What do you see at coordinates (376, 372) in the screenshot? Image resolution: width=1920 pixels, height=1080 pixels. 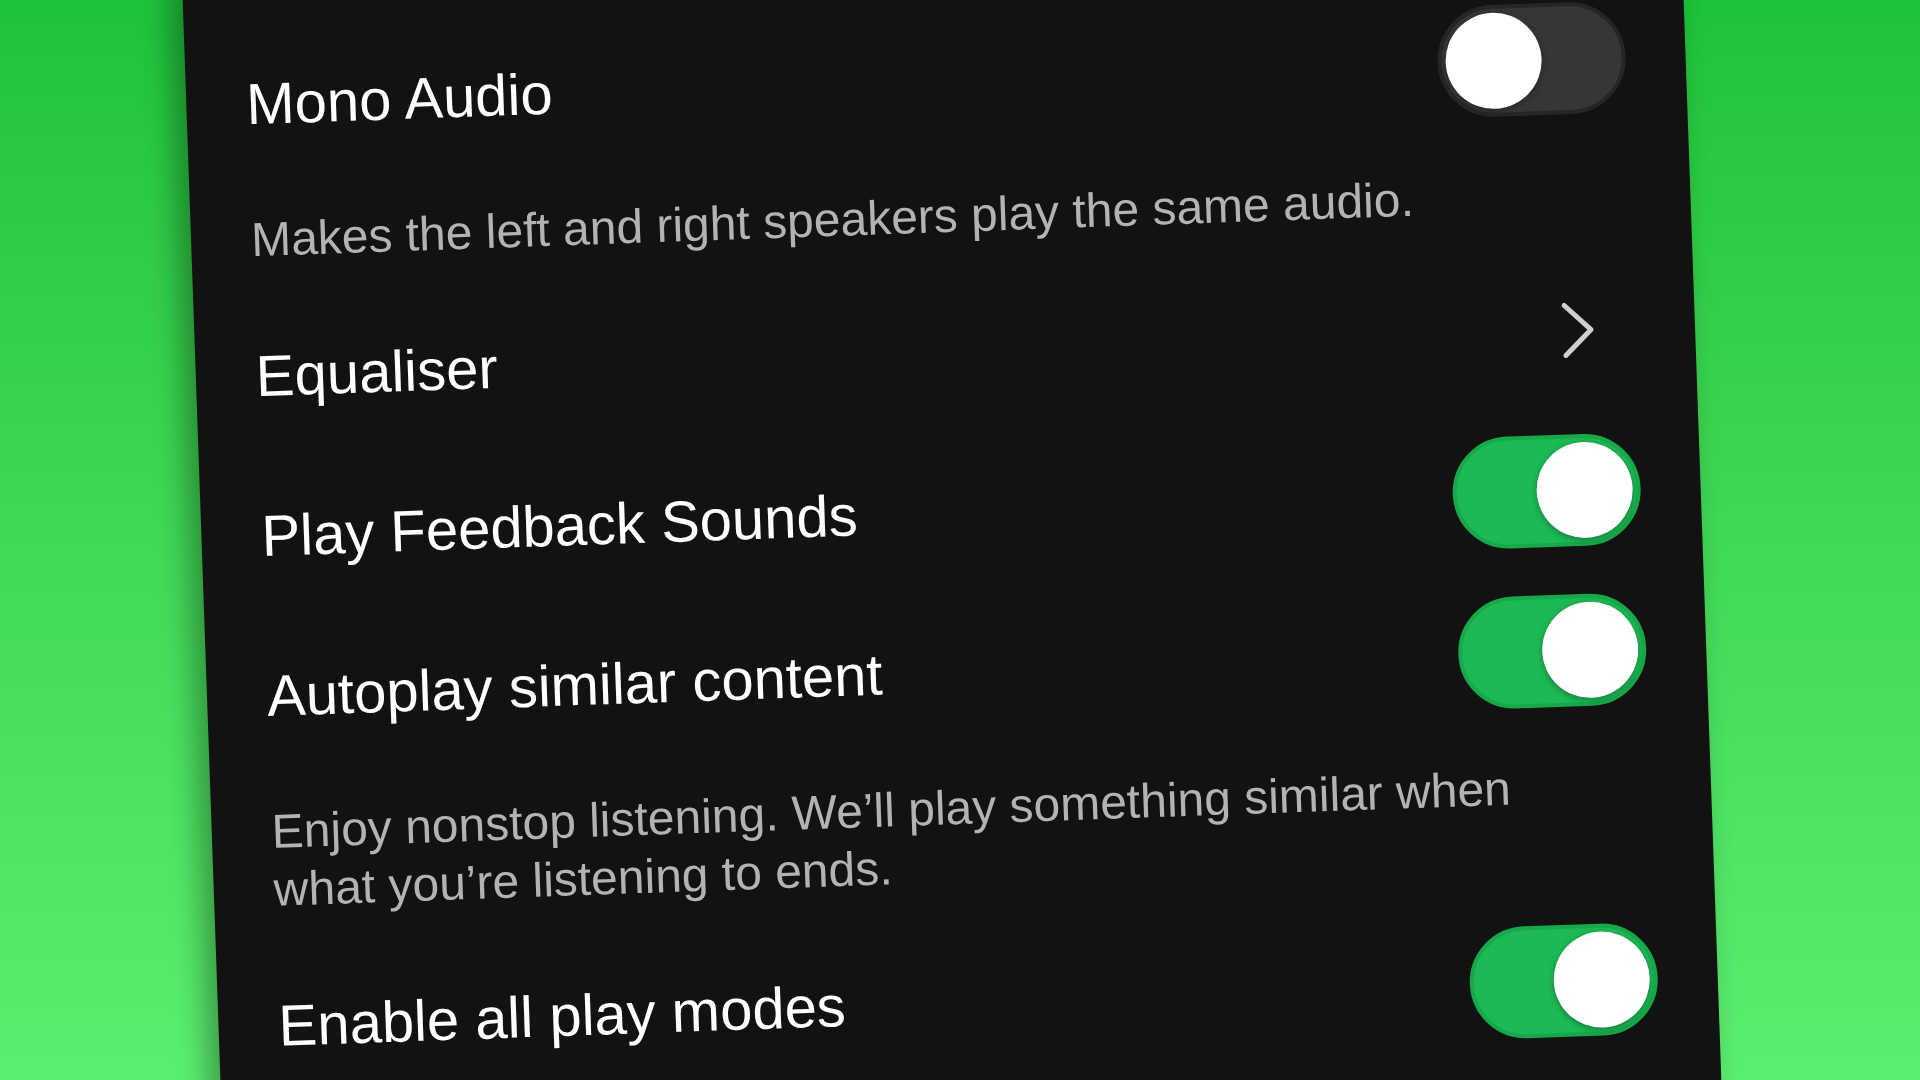 I see `setting-label: Equaliser` at bounding box center [376, 372].